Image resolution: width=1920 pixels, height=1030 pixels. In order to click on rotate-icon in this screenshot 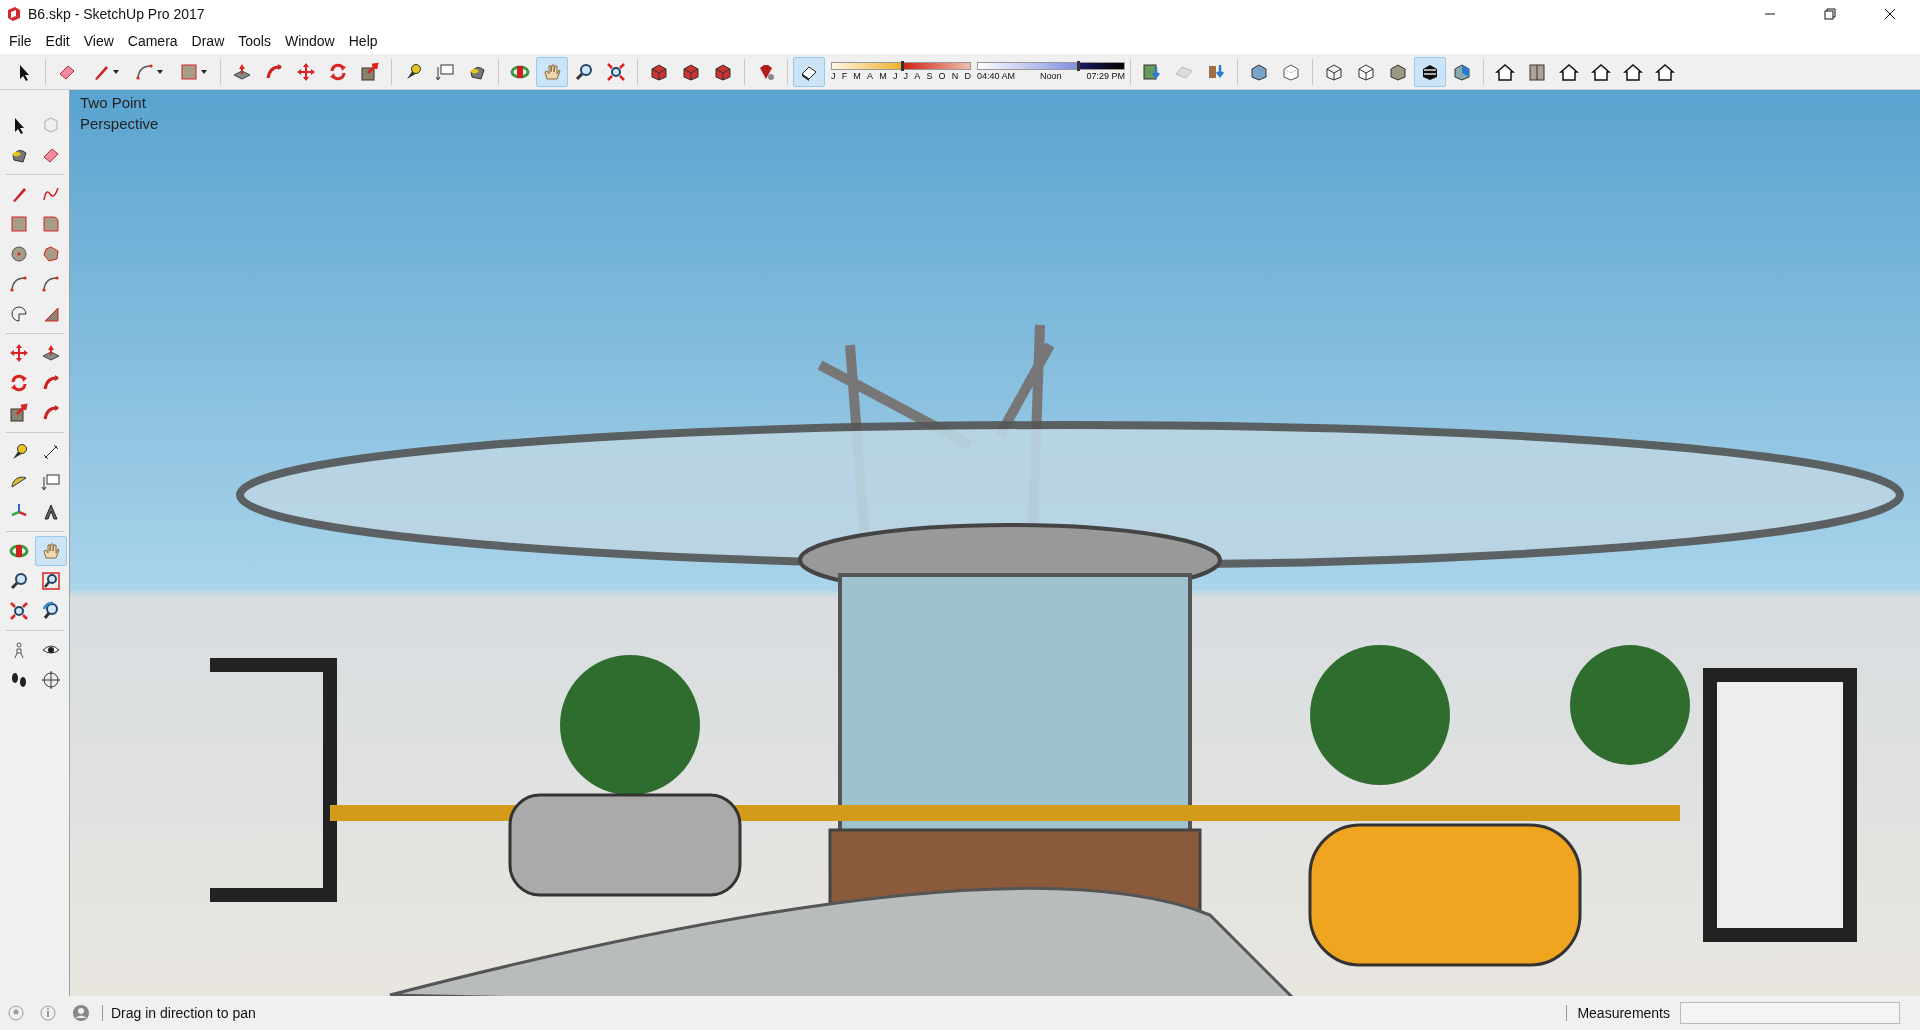, I will do `click(338, 71)`.